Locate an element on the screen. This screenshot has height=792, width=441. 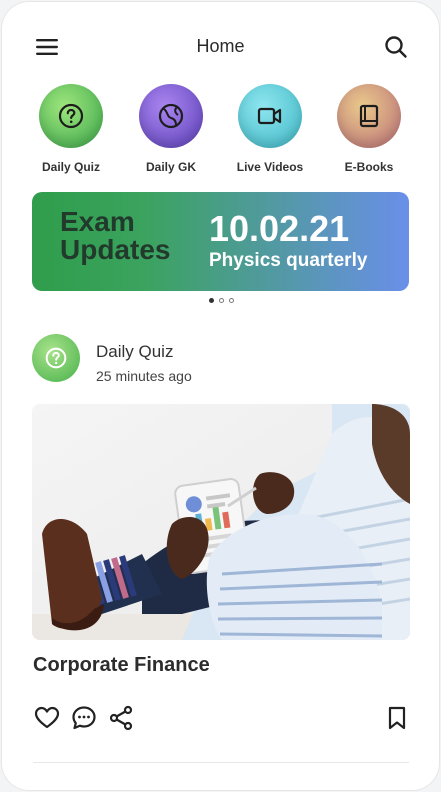
post-avatar is located at coordinates (56, 358).